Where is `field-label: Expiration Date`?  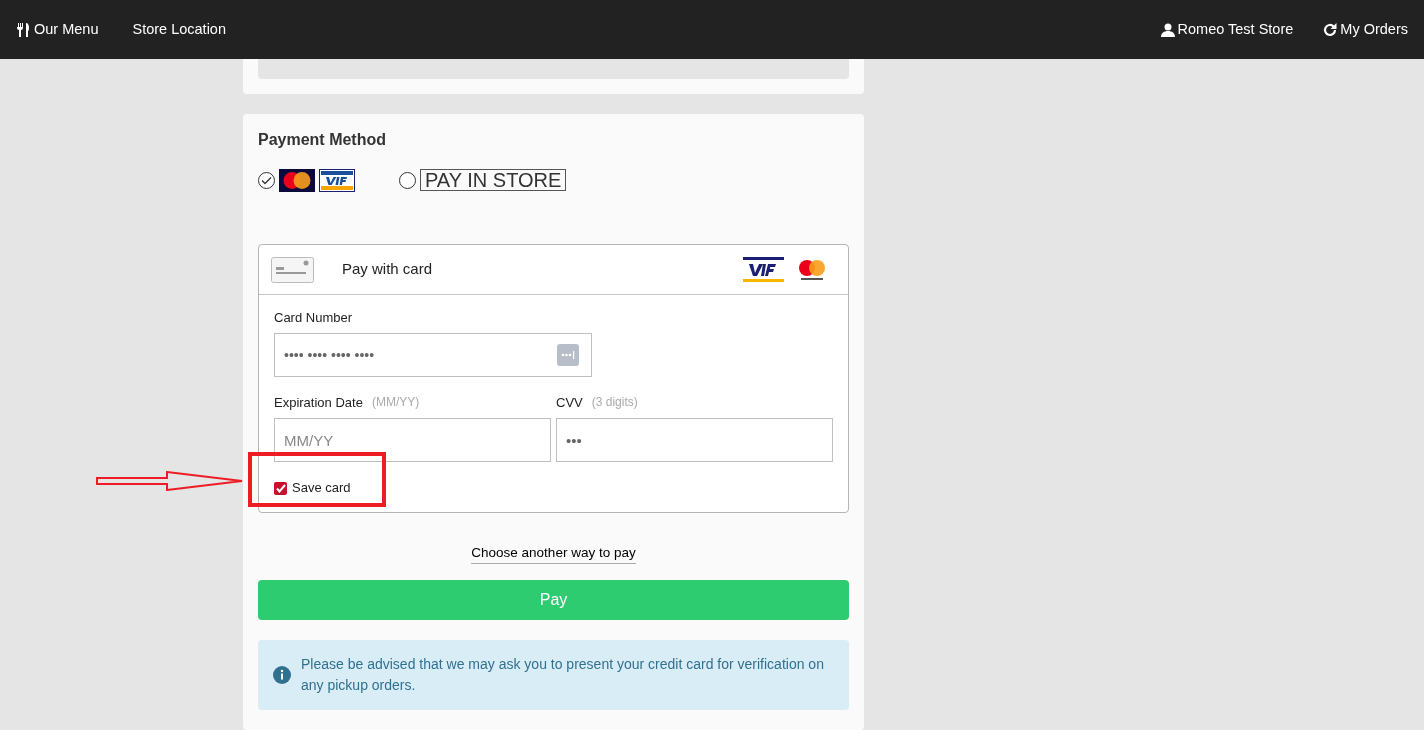 field-label: Expiration Date is located at coordinates (318, 402).